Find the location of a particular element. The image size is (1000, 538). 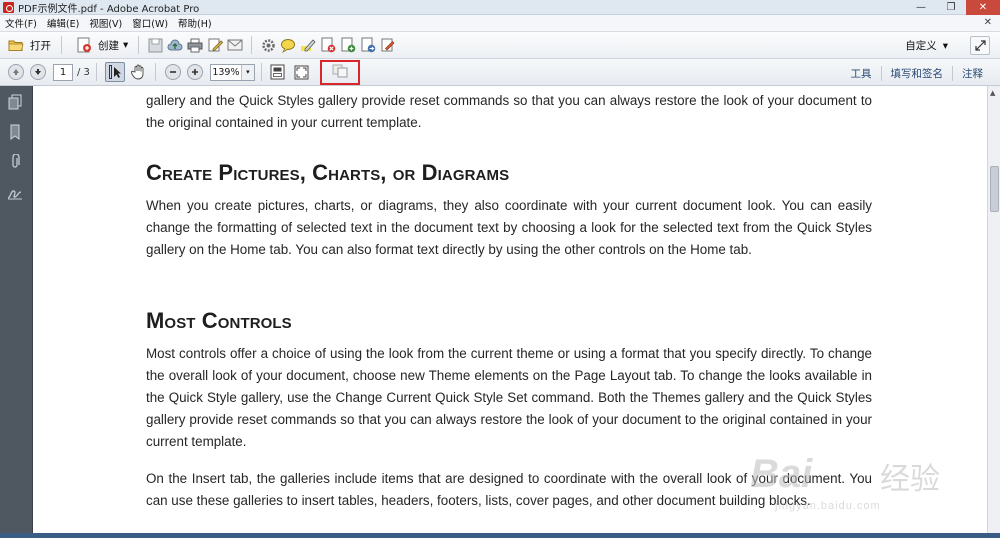

title-bar: PDF示例文件.pdf - Adobe Acrobat Pro — ❐ ✕ is located at coordinates (500, 7).